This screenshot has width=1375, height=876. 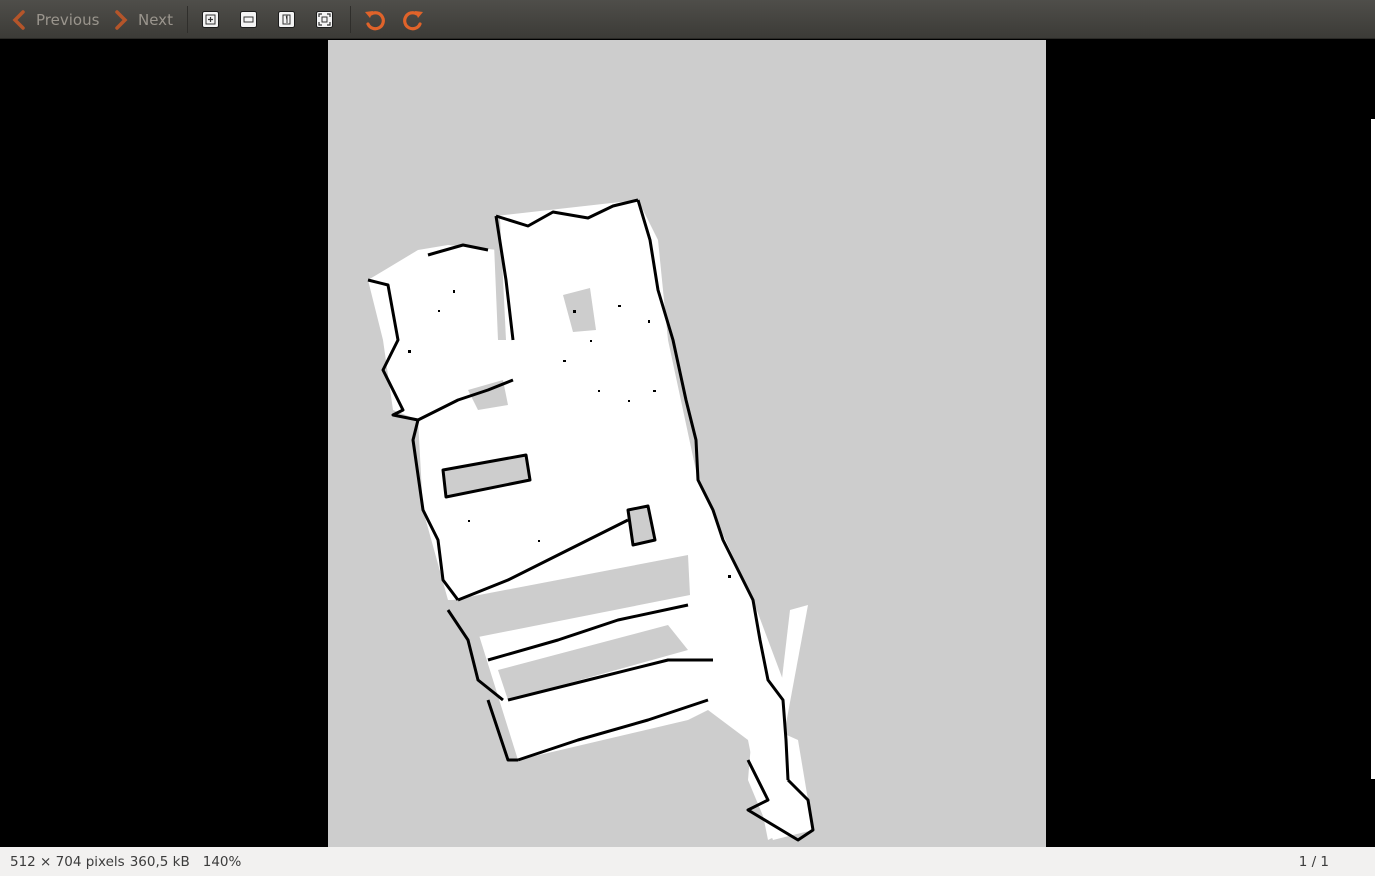 I want to click on zoom-out-icon, so click(x=248, y=19).